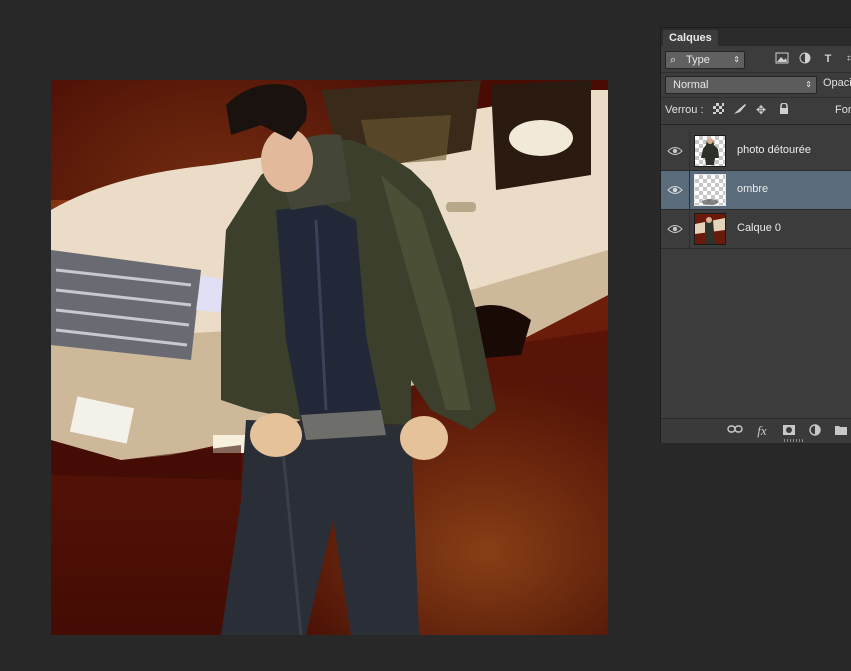 The height and width of the screenshot is (671, 851). What do you see at coordinates (735, 431) in the screenshot?
I see `link-layers-icon` at bounding box center [735, 431].